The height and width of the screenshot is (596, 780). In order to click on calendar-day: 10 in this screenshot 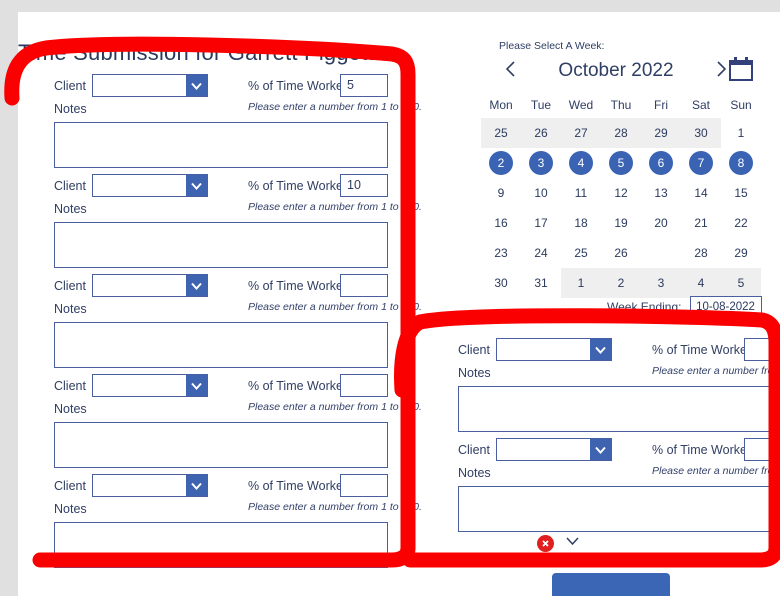, I will do `click(541, 193)`.